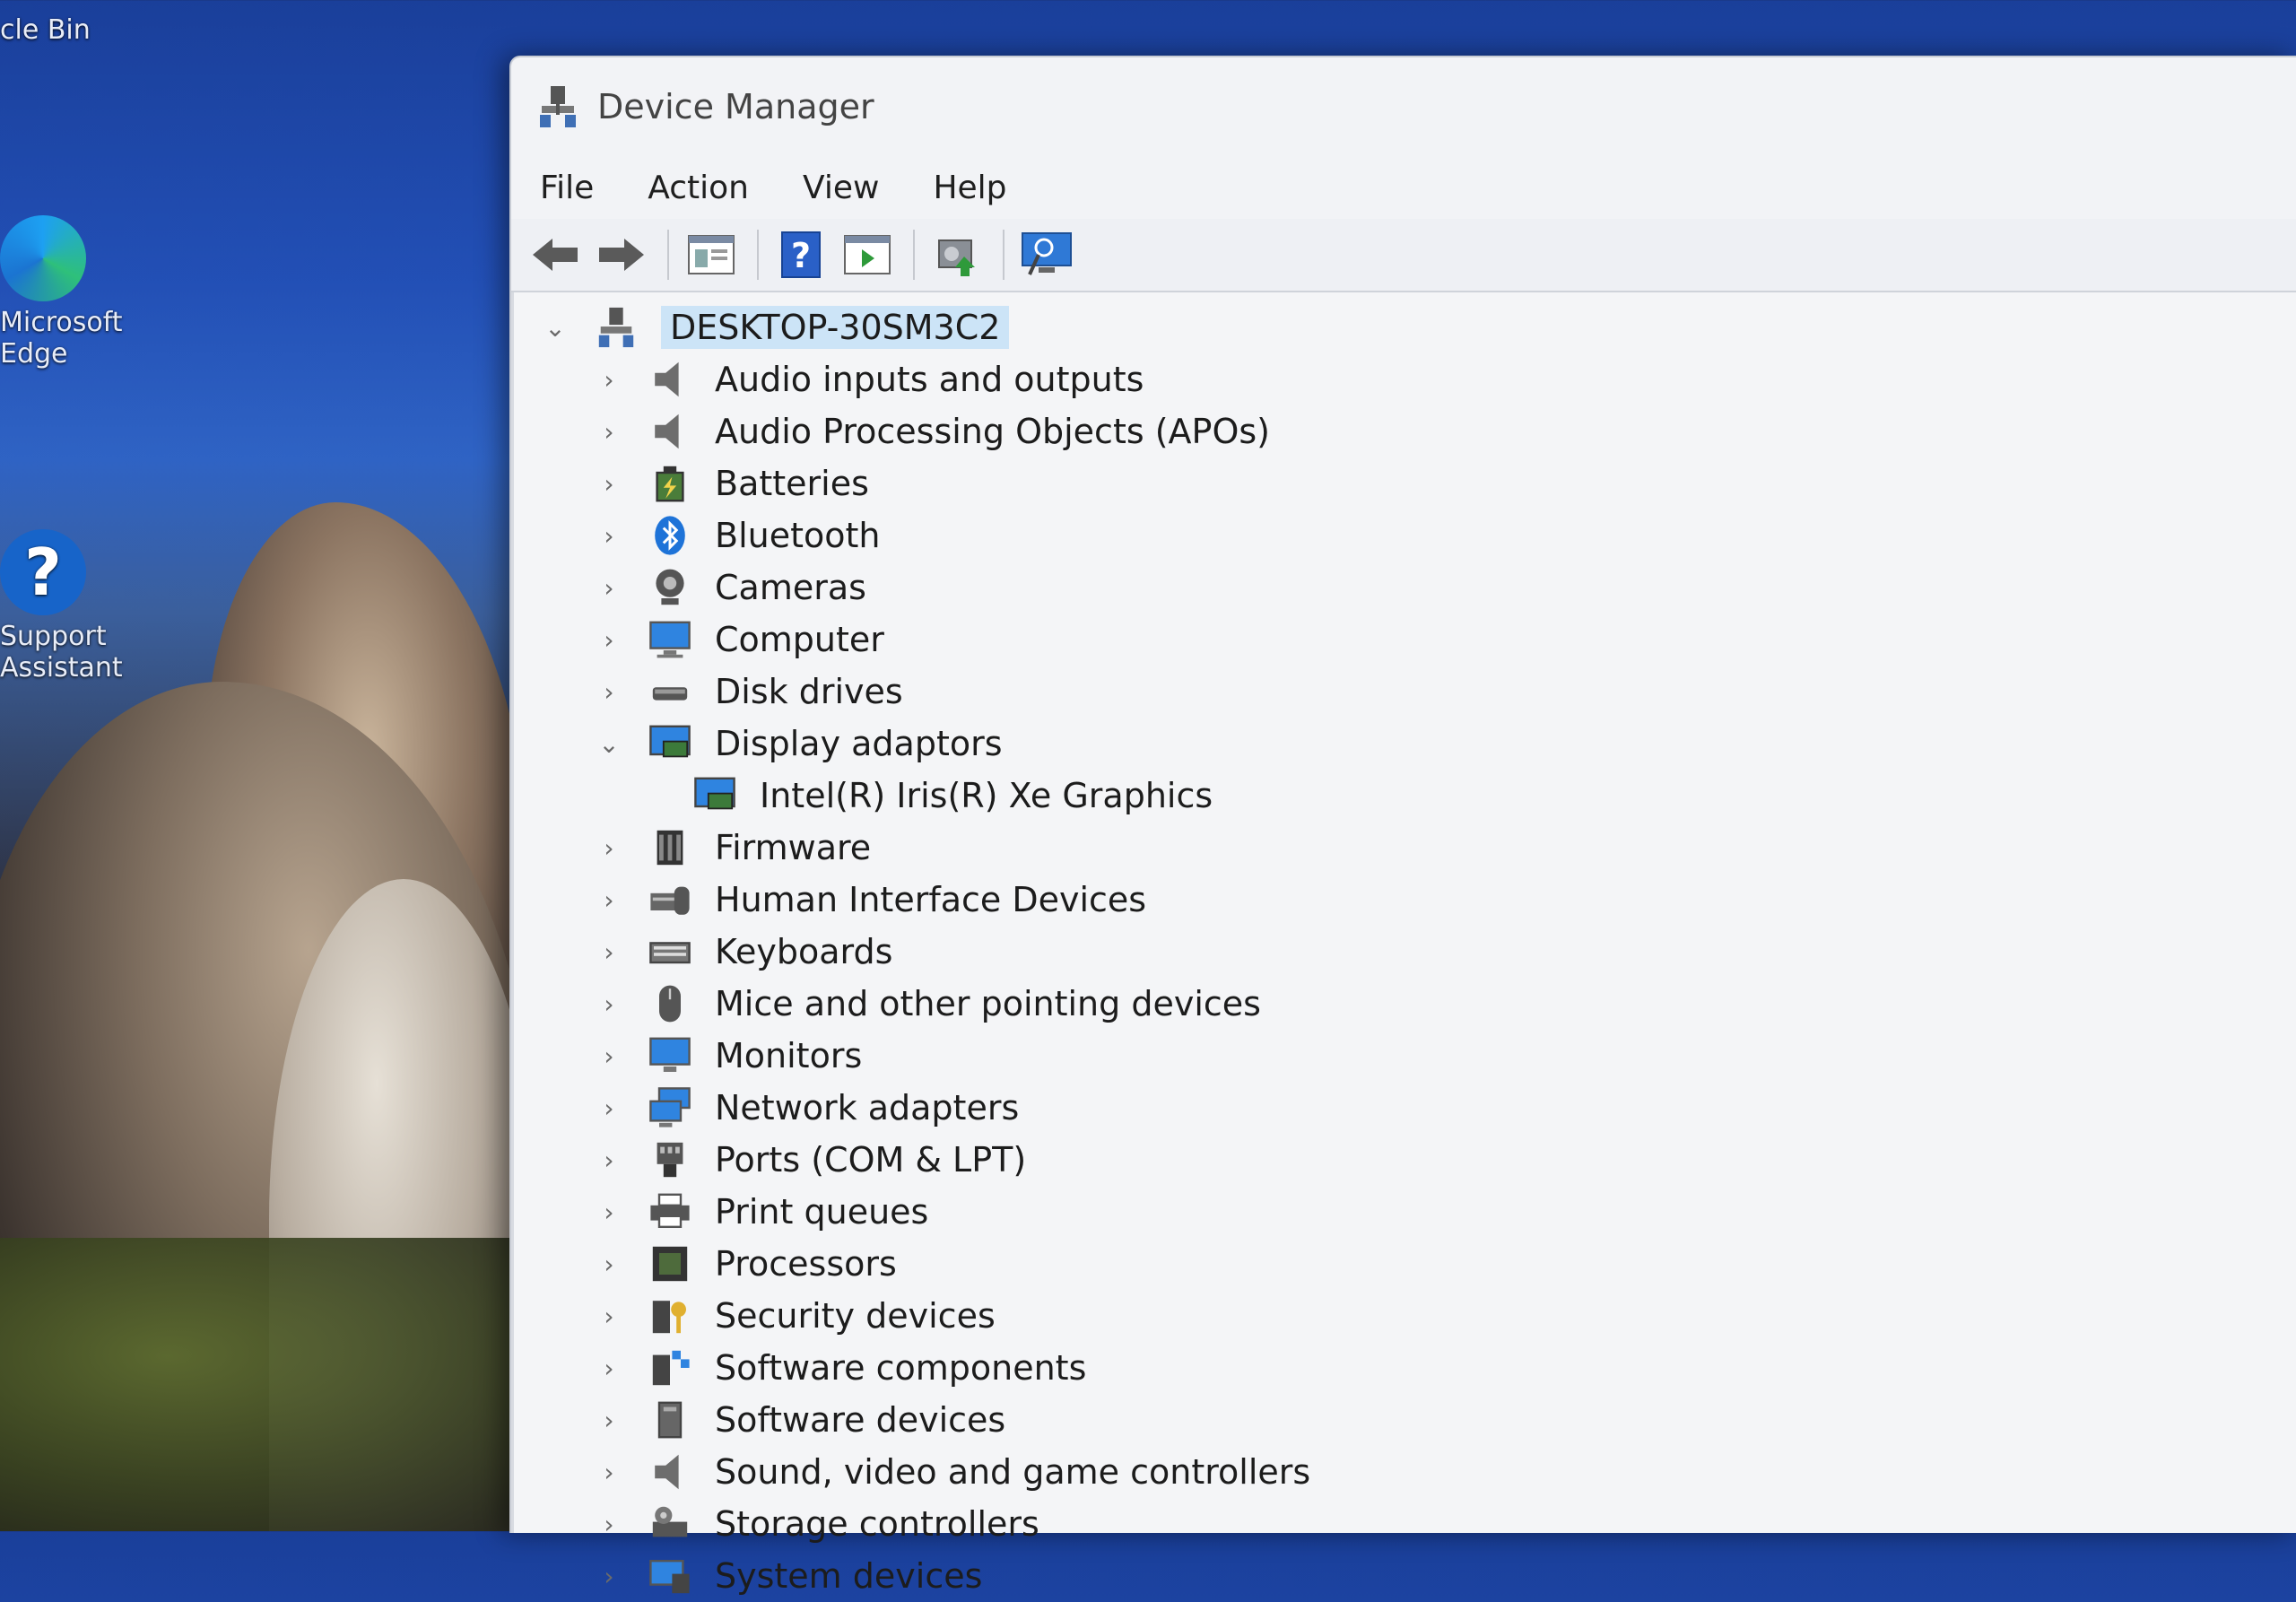 The image size is (2296, 1602). I want to click on tree-item-label: Display adaptors, so click(859, 744).